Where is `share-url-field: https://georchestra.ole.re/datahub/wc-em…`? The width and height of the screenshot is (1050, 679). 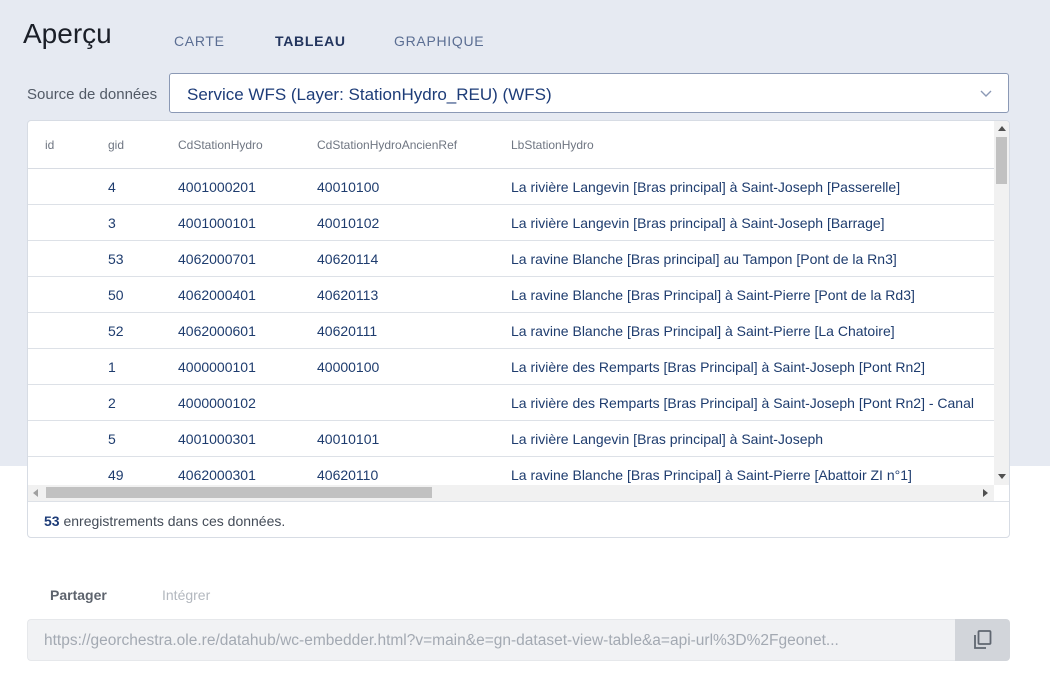
share-url-field: https://georchestra.ole.re/datahub/wc-em… is located at coordinates (491, 640).